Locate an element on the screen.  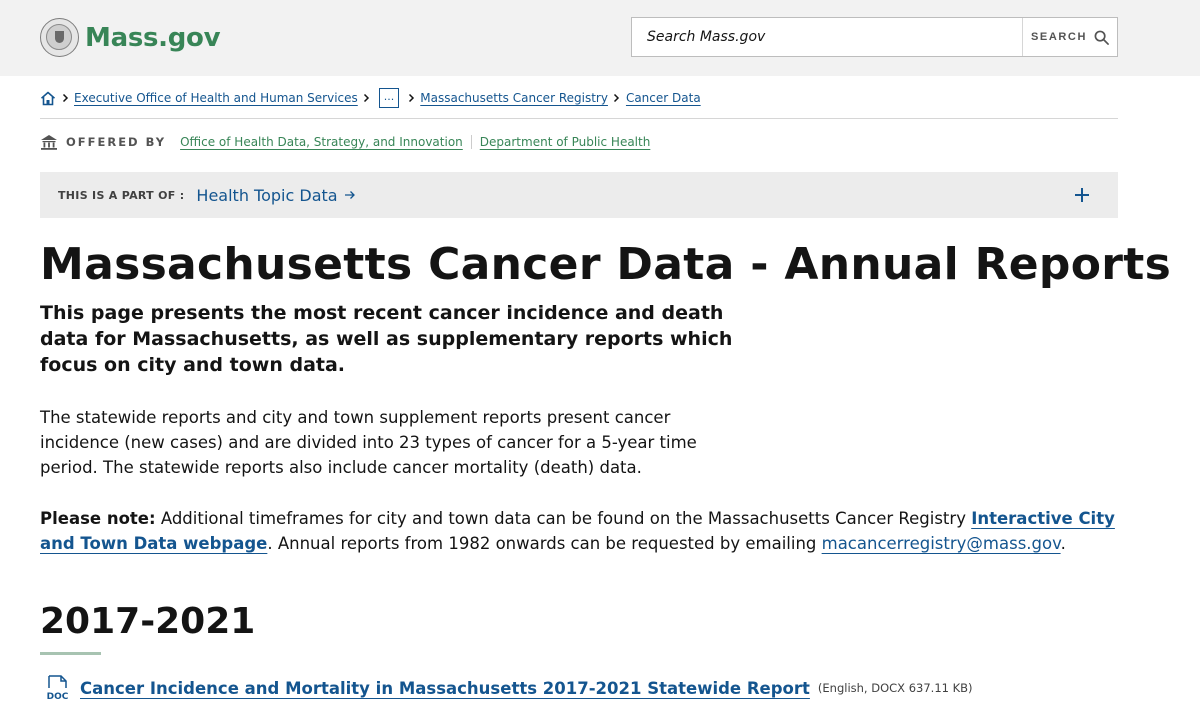
doc-icon-label: DOC is located at coordinates (58, 697).